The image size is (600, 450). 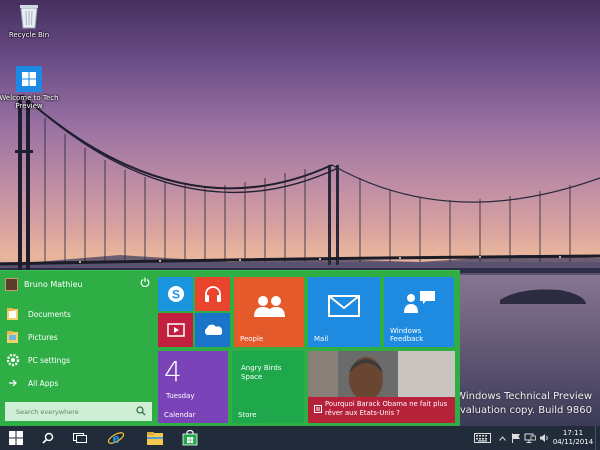 What do you see at coordinates (173, 371) in the screenshot?
I see `calendar-day: 4` at bounding box center [173, 371].